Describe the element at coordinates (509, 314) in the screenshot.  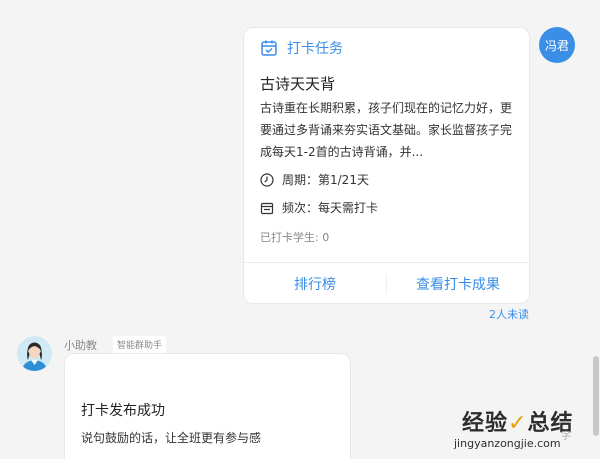
I see `unread-status: 2人未读` at that location.